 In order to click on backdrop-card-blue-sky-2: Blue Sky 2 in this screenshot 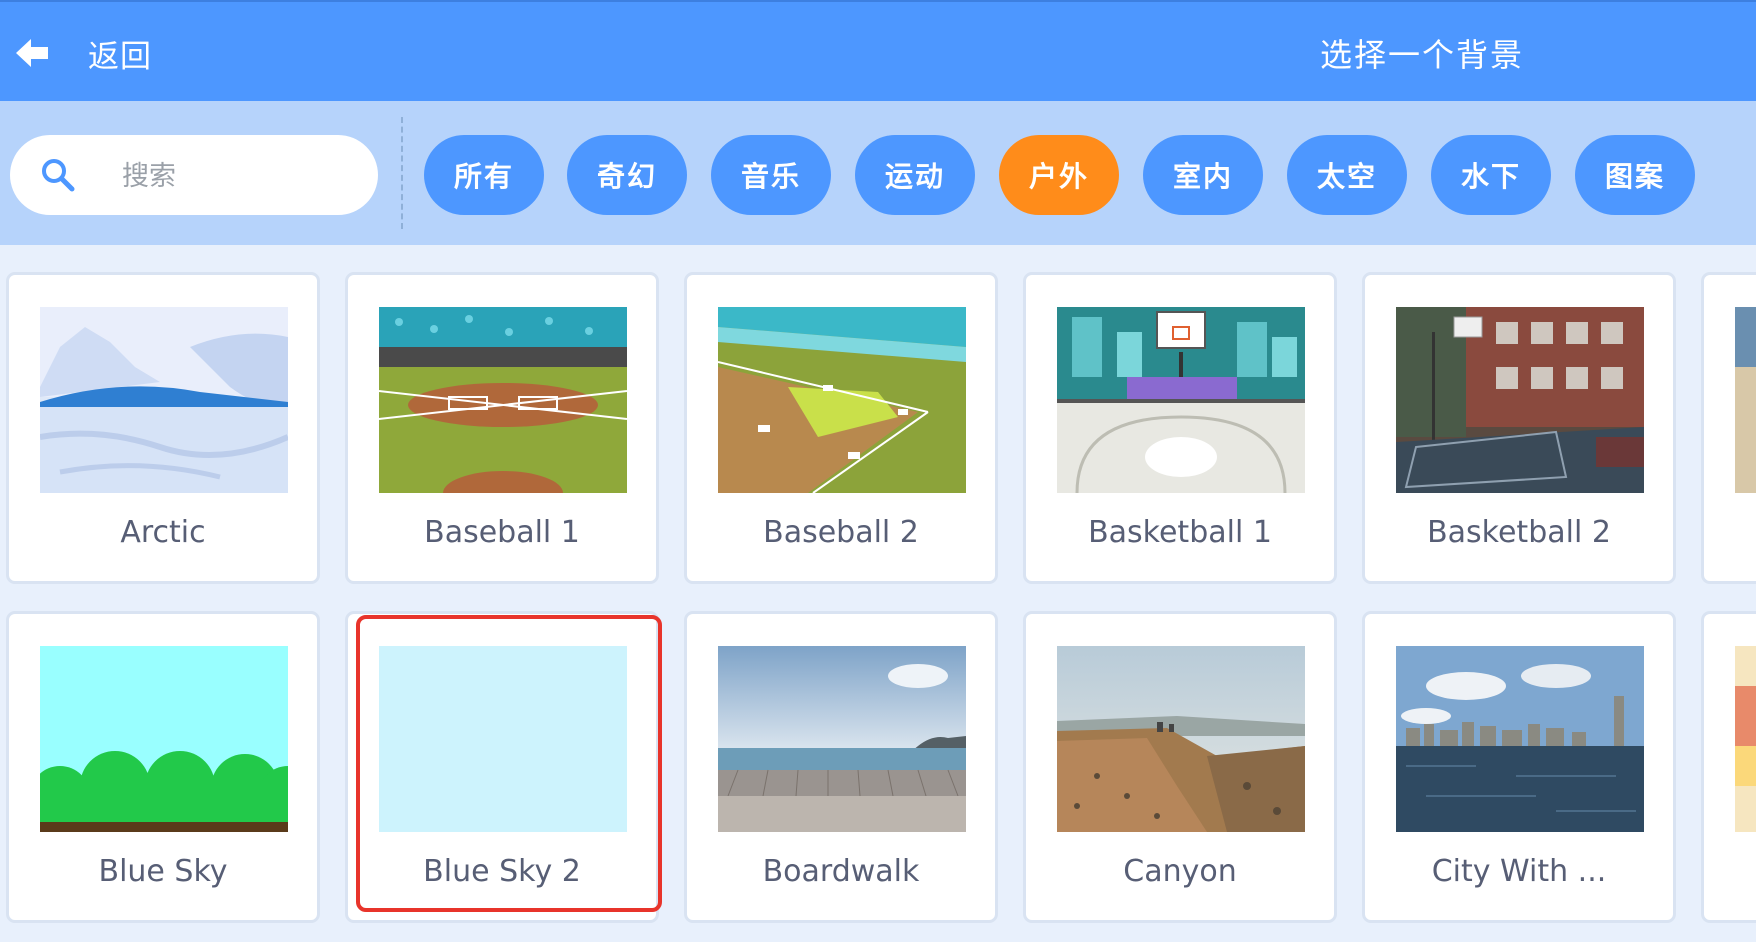, I will do `click(502, 767)`.